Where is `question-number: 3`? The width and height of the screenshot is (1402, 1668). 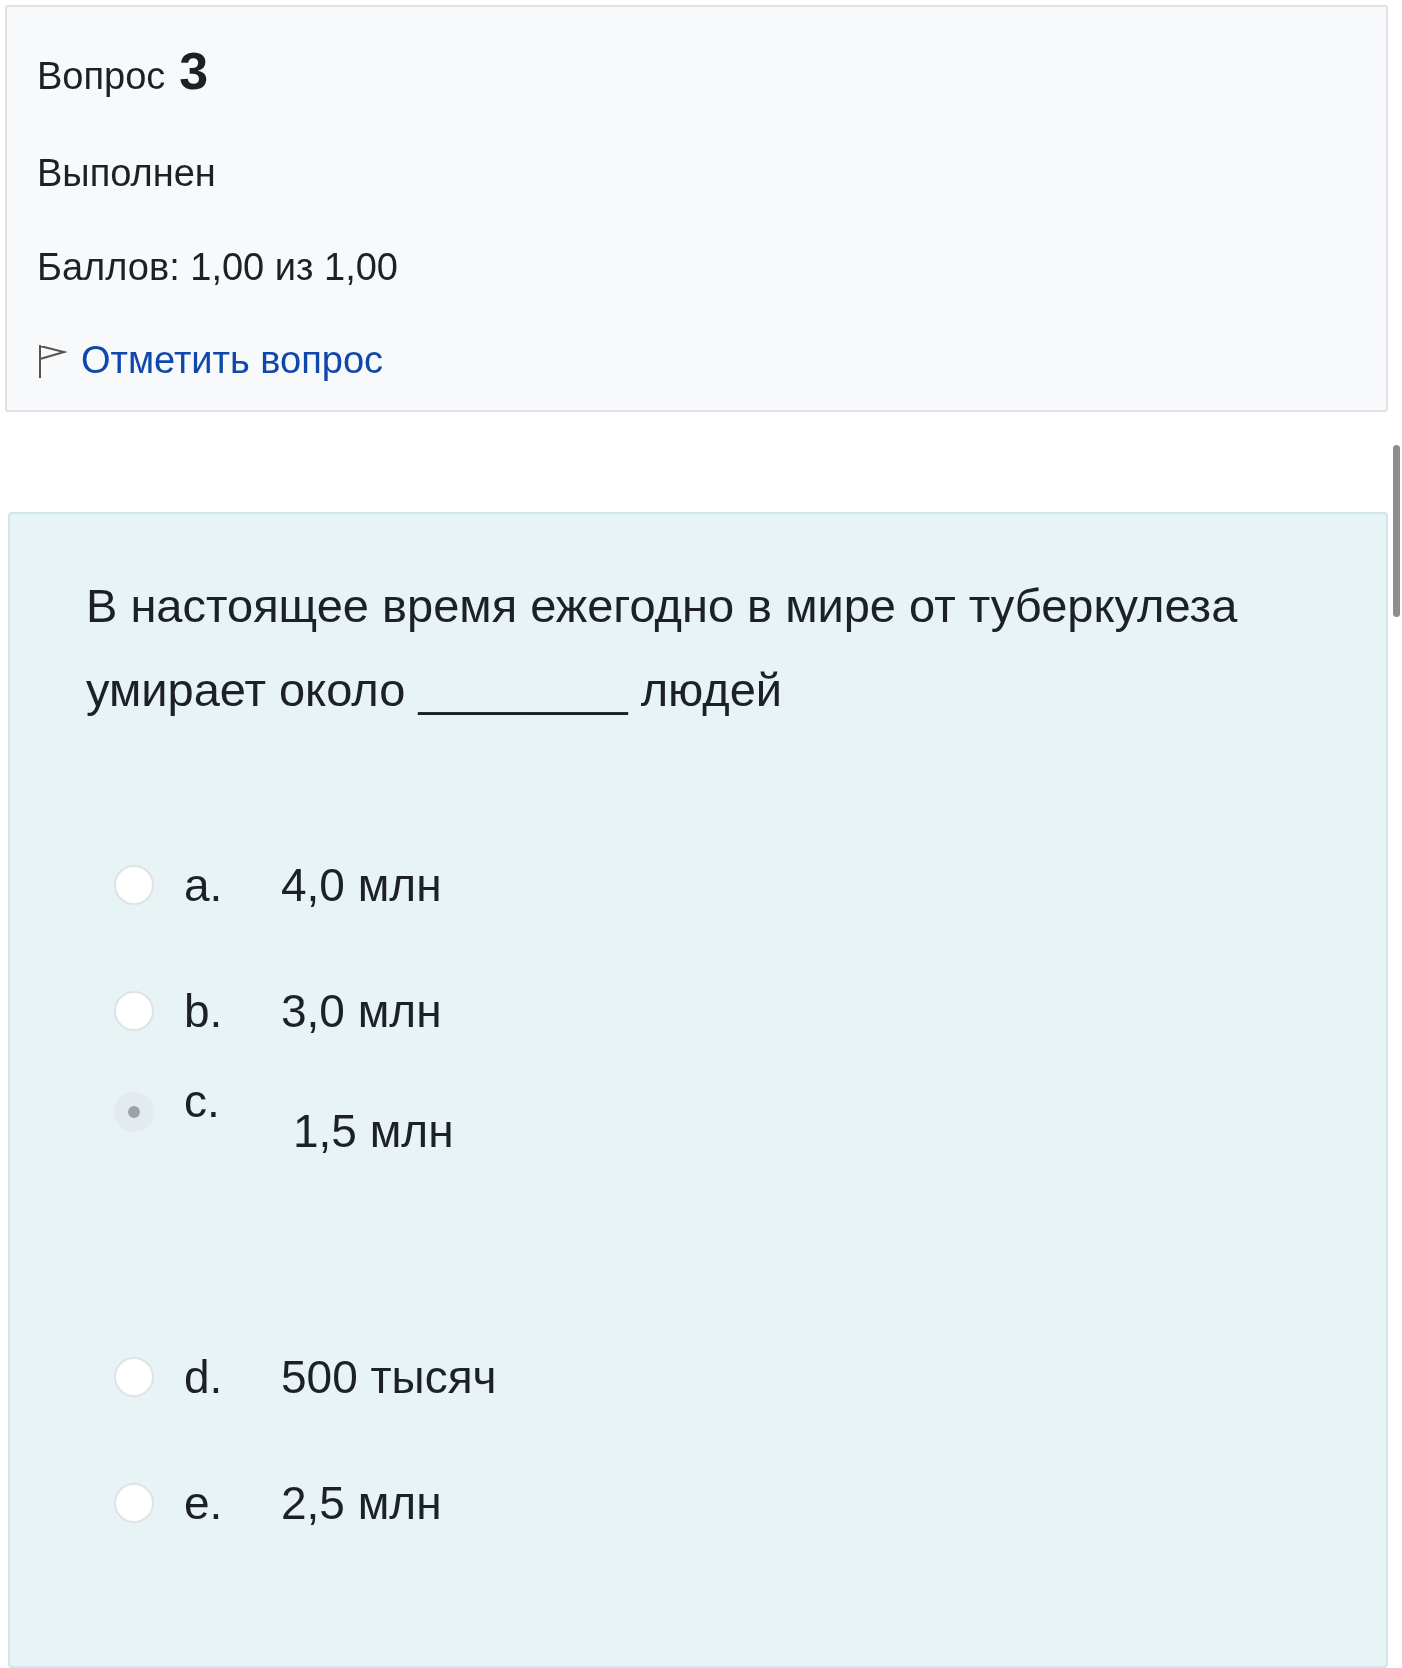
question-number: 3 is located at coordinates (194, 71).